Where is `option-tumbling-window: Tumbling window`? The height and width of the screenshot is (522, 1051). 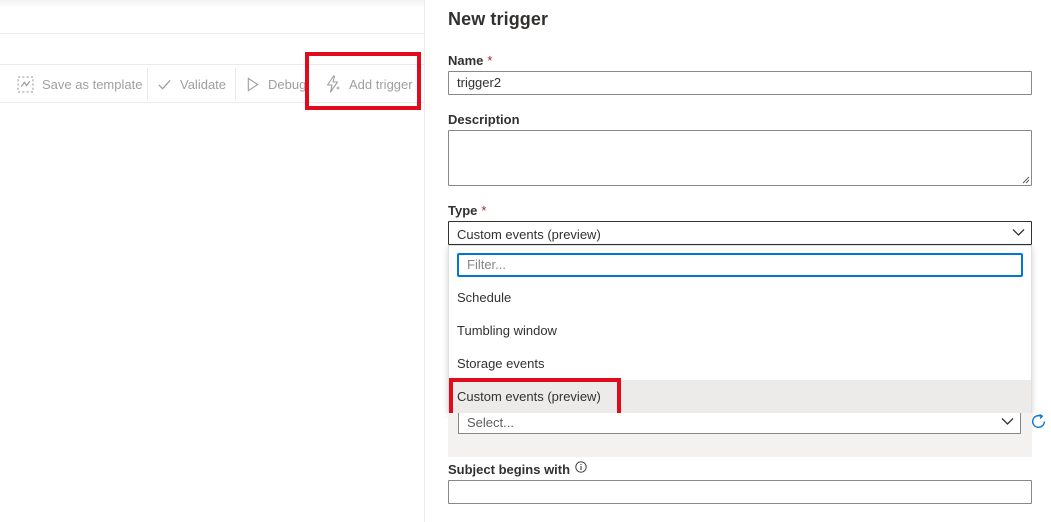
option-tumbling-window: Tumbling window is located at coordinates (740, 330).